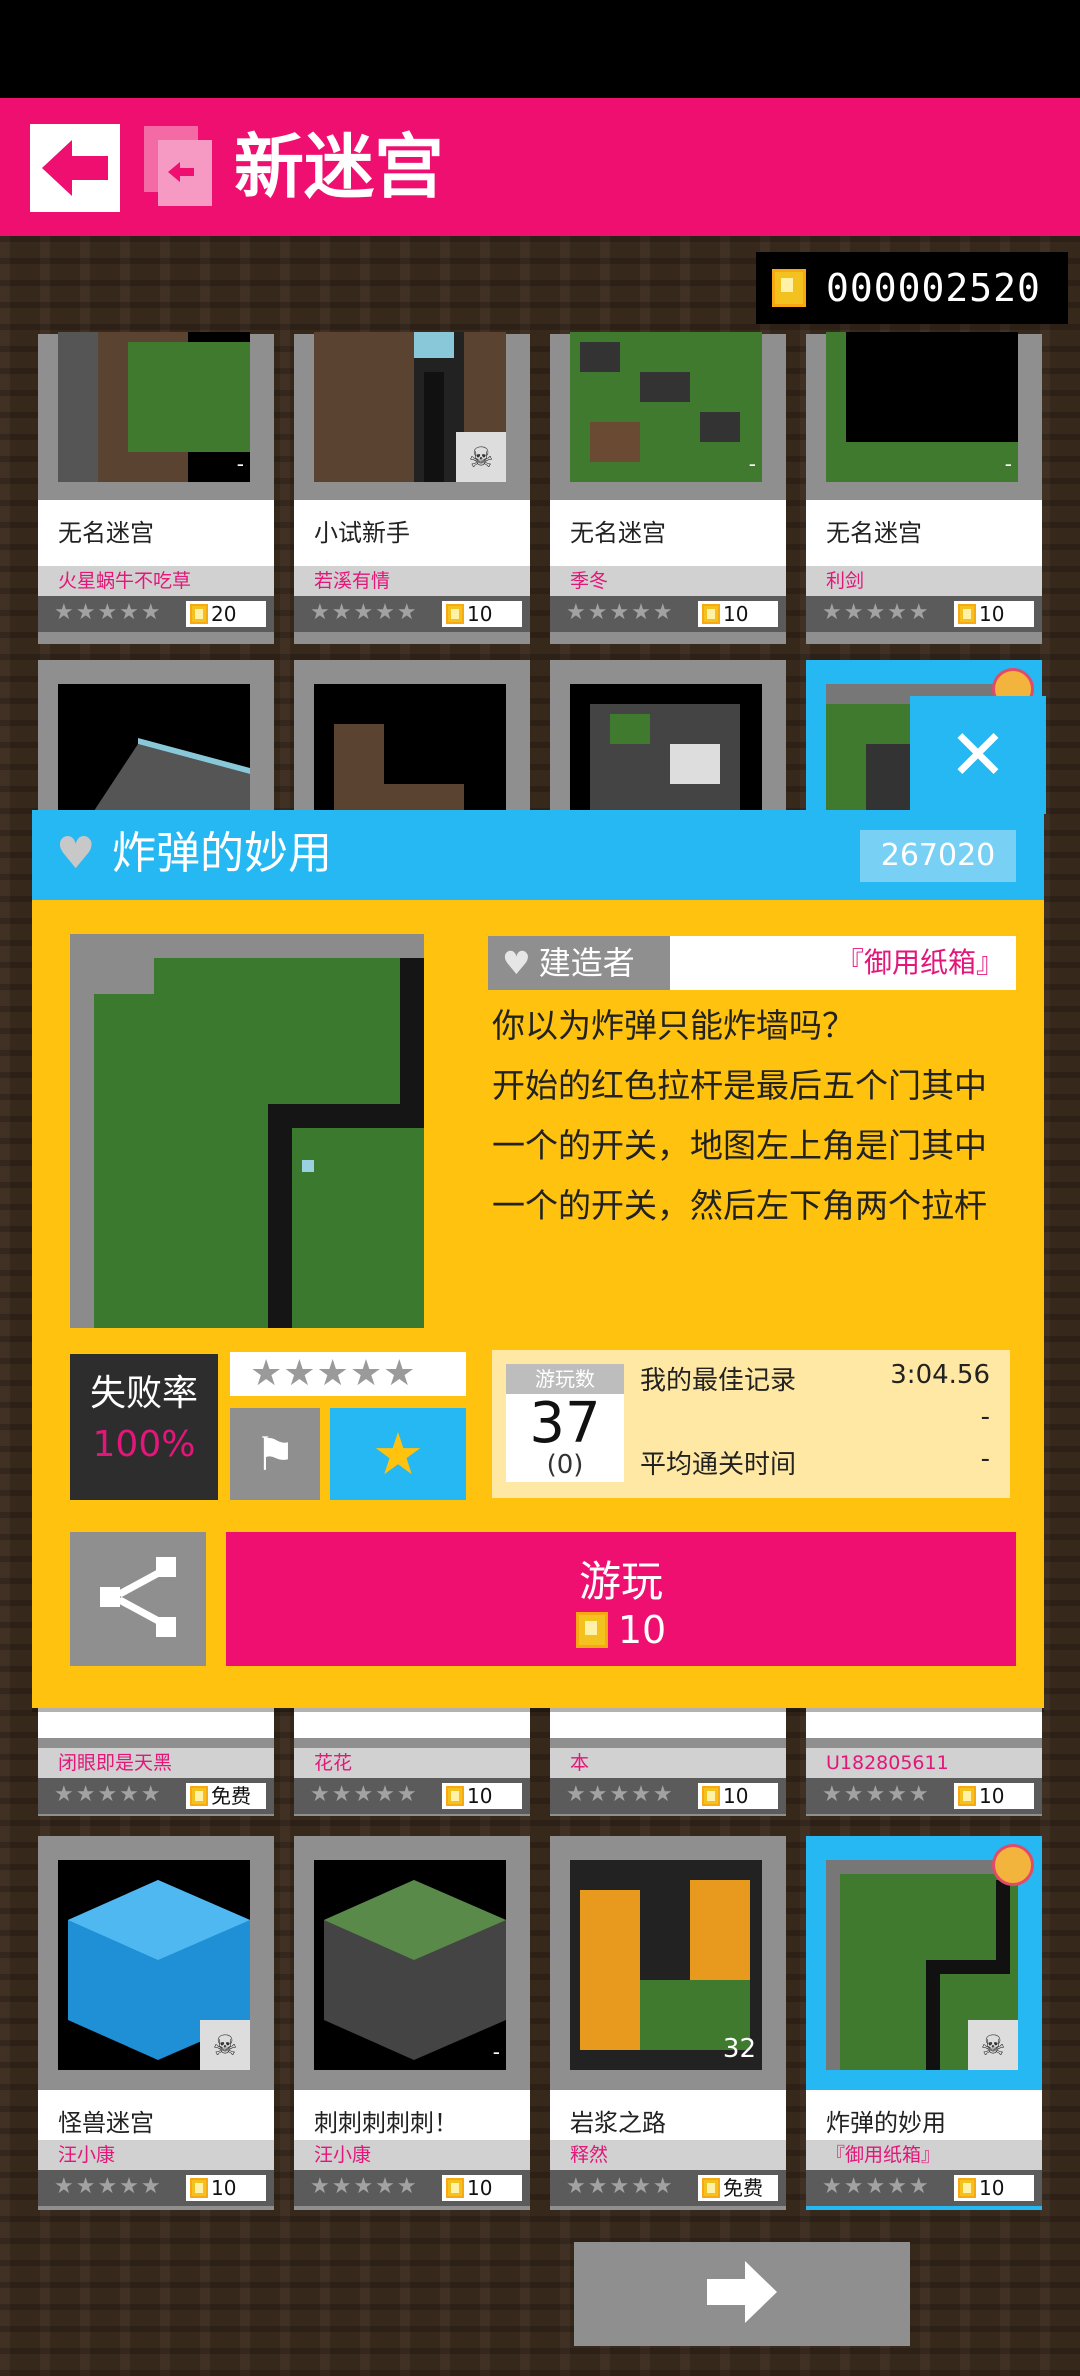 The width and height of the screenshot is (1080, 2376). Describe the element at coordinates (226, 614) in the screenshot. I see `maze-price: 20` at that location.